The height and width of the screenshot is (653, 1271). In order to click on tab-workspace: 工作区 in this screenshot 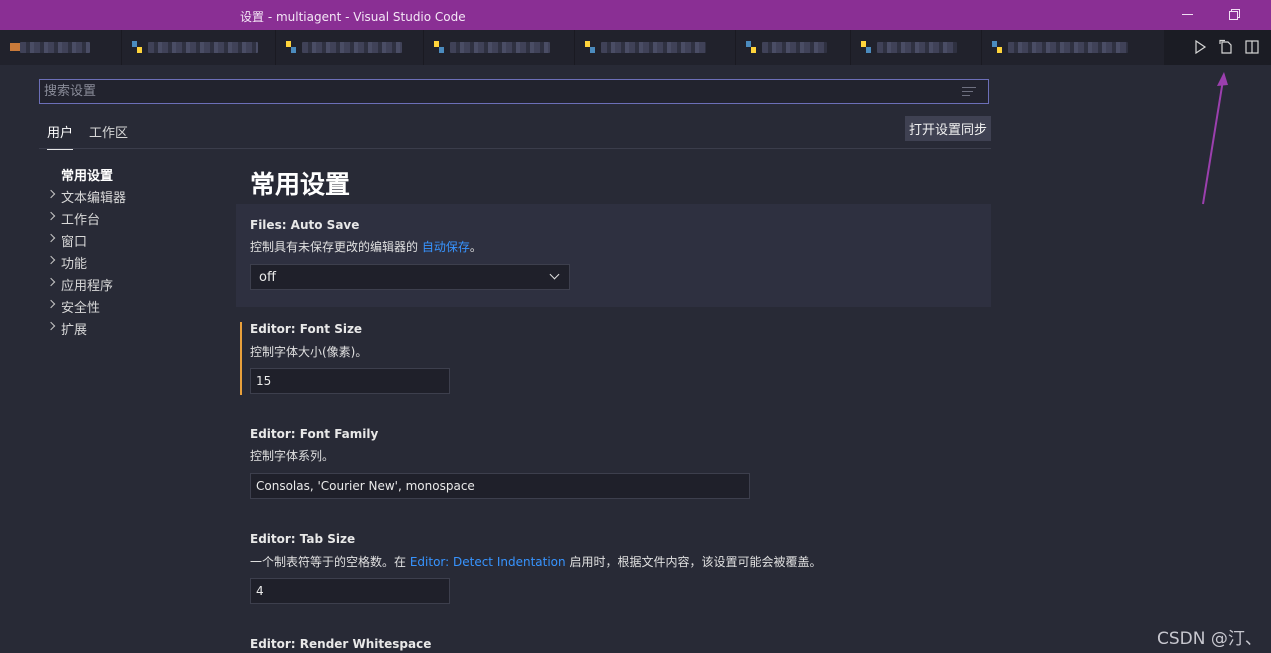, I will do `click(108, 131)`.